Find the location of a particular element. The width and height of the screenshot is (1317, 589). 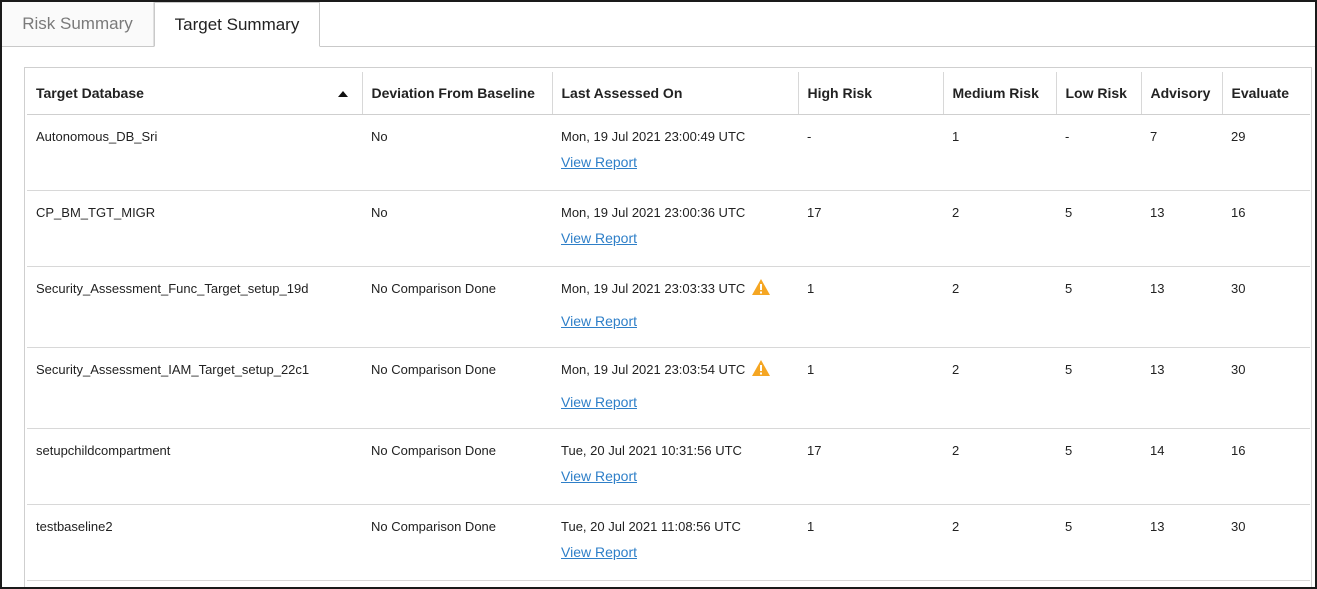

column-header-low-risk: Low Risk is located at coordinates (1099, 93).